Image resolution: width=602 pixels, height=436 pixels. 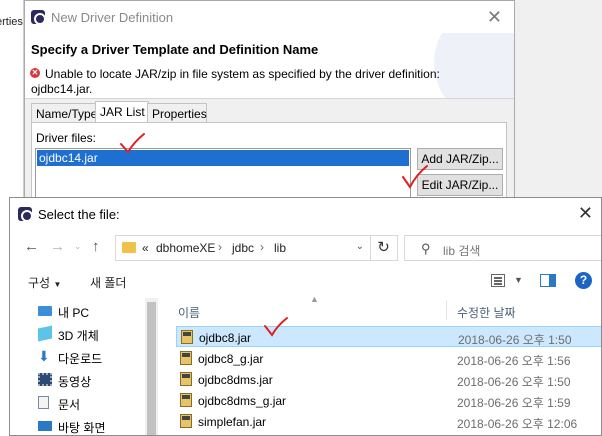 What do you see at coordinates (305, 282) in the screenshot?
I see `command-bar: 구성 ▼ 새 폴더 ▼ ?` at bounding box center [305, 282].